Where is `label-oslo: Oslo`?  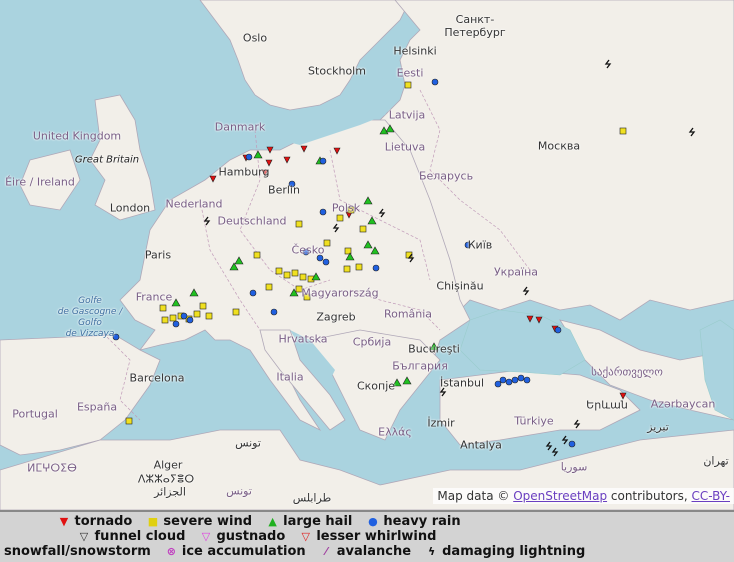 label-oslo: Oslo is located at coordinates (255, 38).